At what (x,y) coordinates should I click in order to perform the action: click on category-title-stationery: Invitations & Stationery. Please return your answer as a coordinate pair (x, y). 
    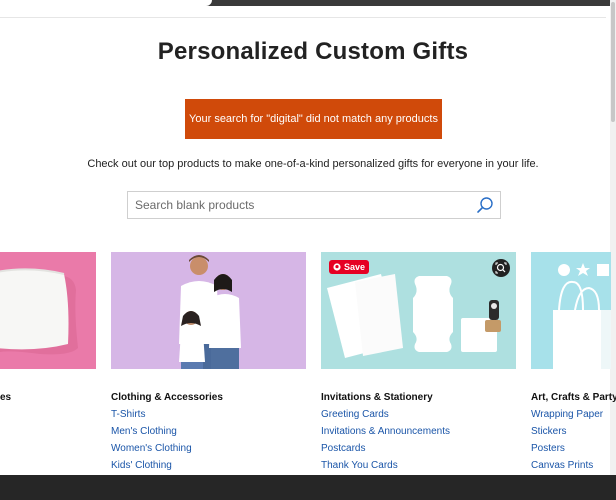
    Looking at the image, I should click on (377, 397).